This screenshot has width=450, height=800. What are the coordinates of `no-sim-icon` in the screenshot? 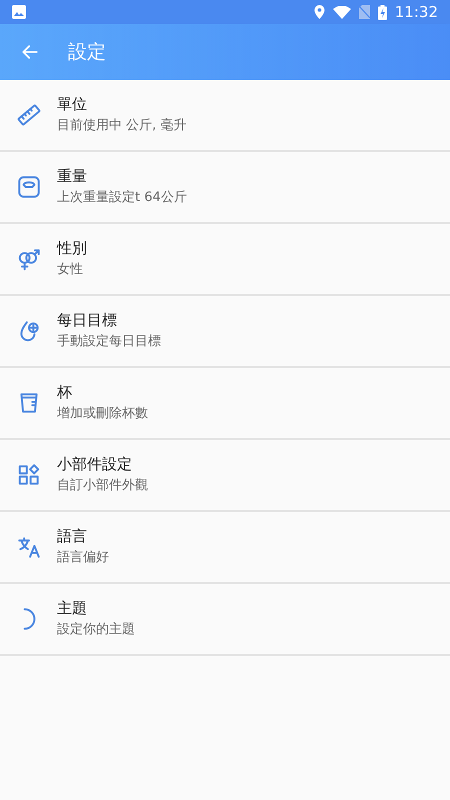 It's located at (364, 12).